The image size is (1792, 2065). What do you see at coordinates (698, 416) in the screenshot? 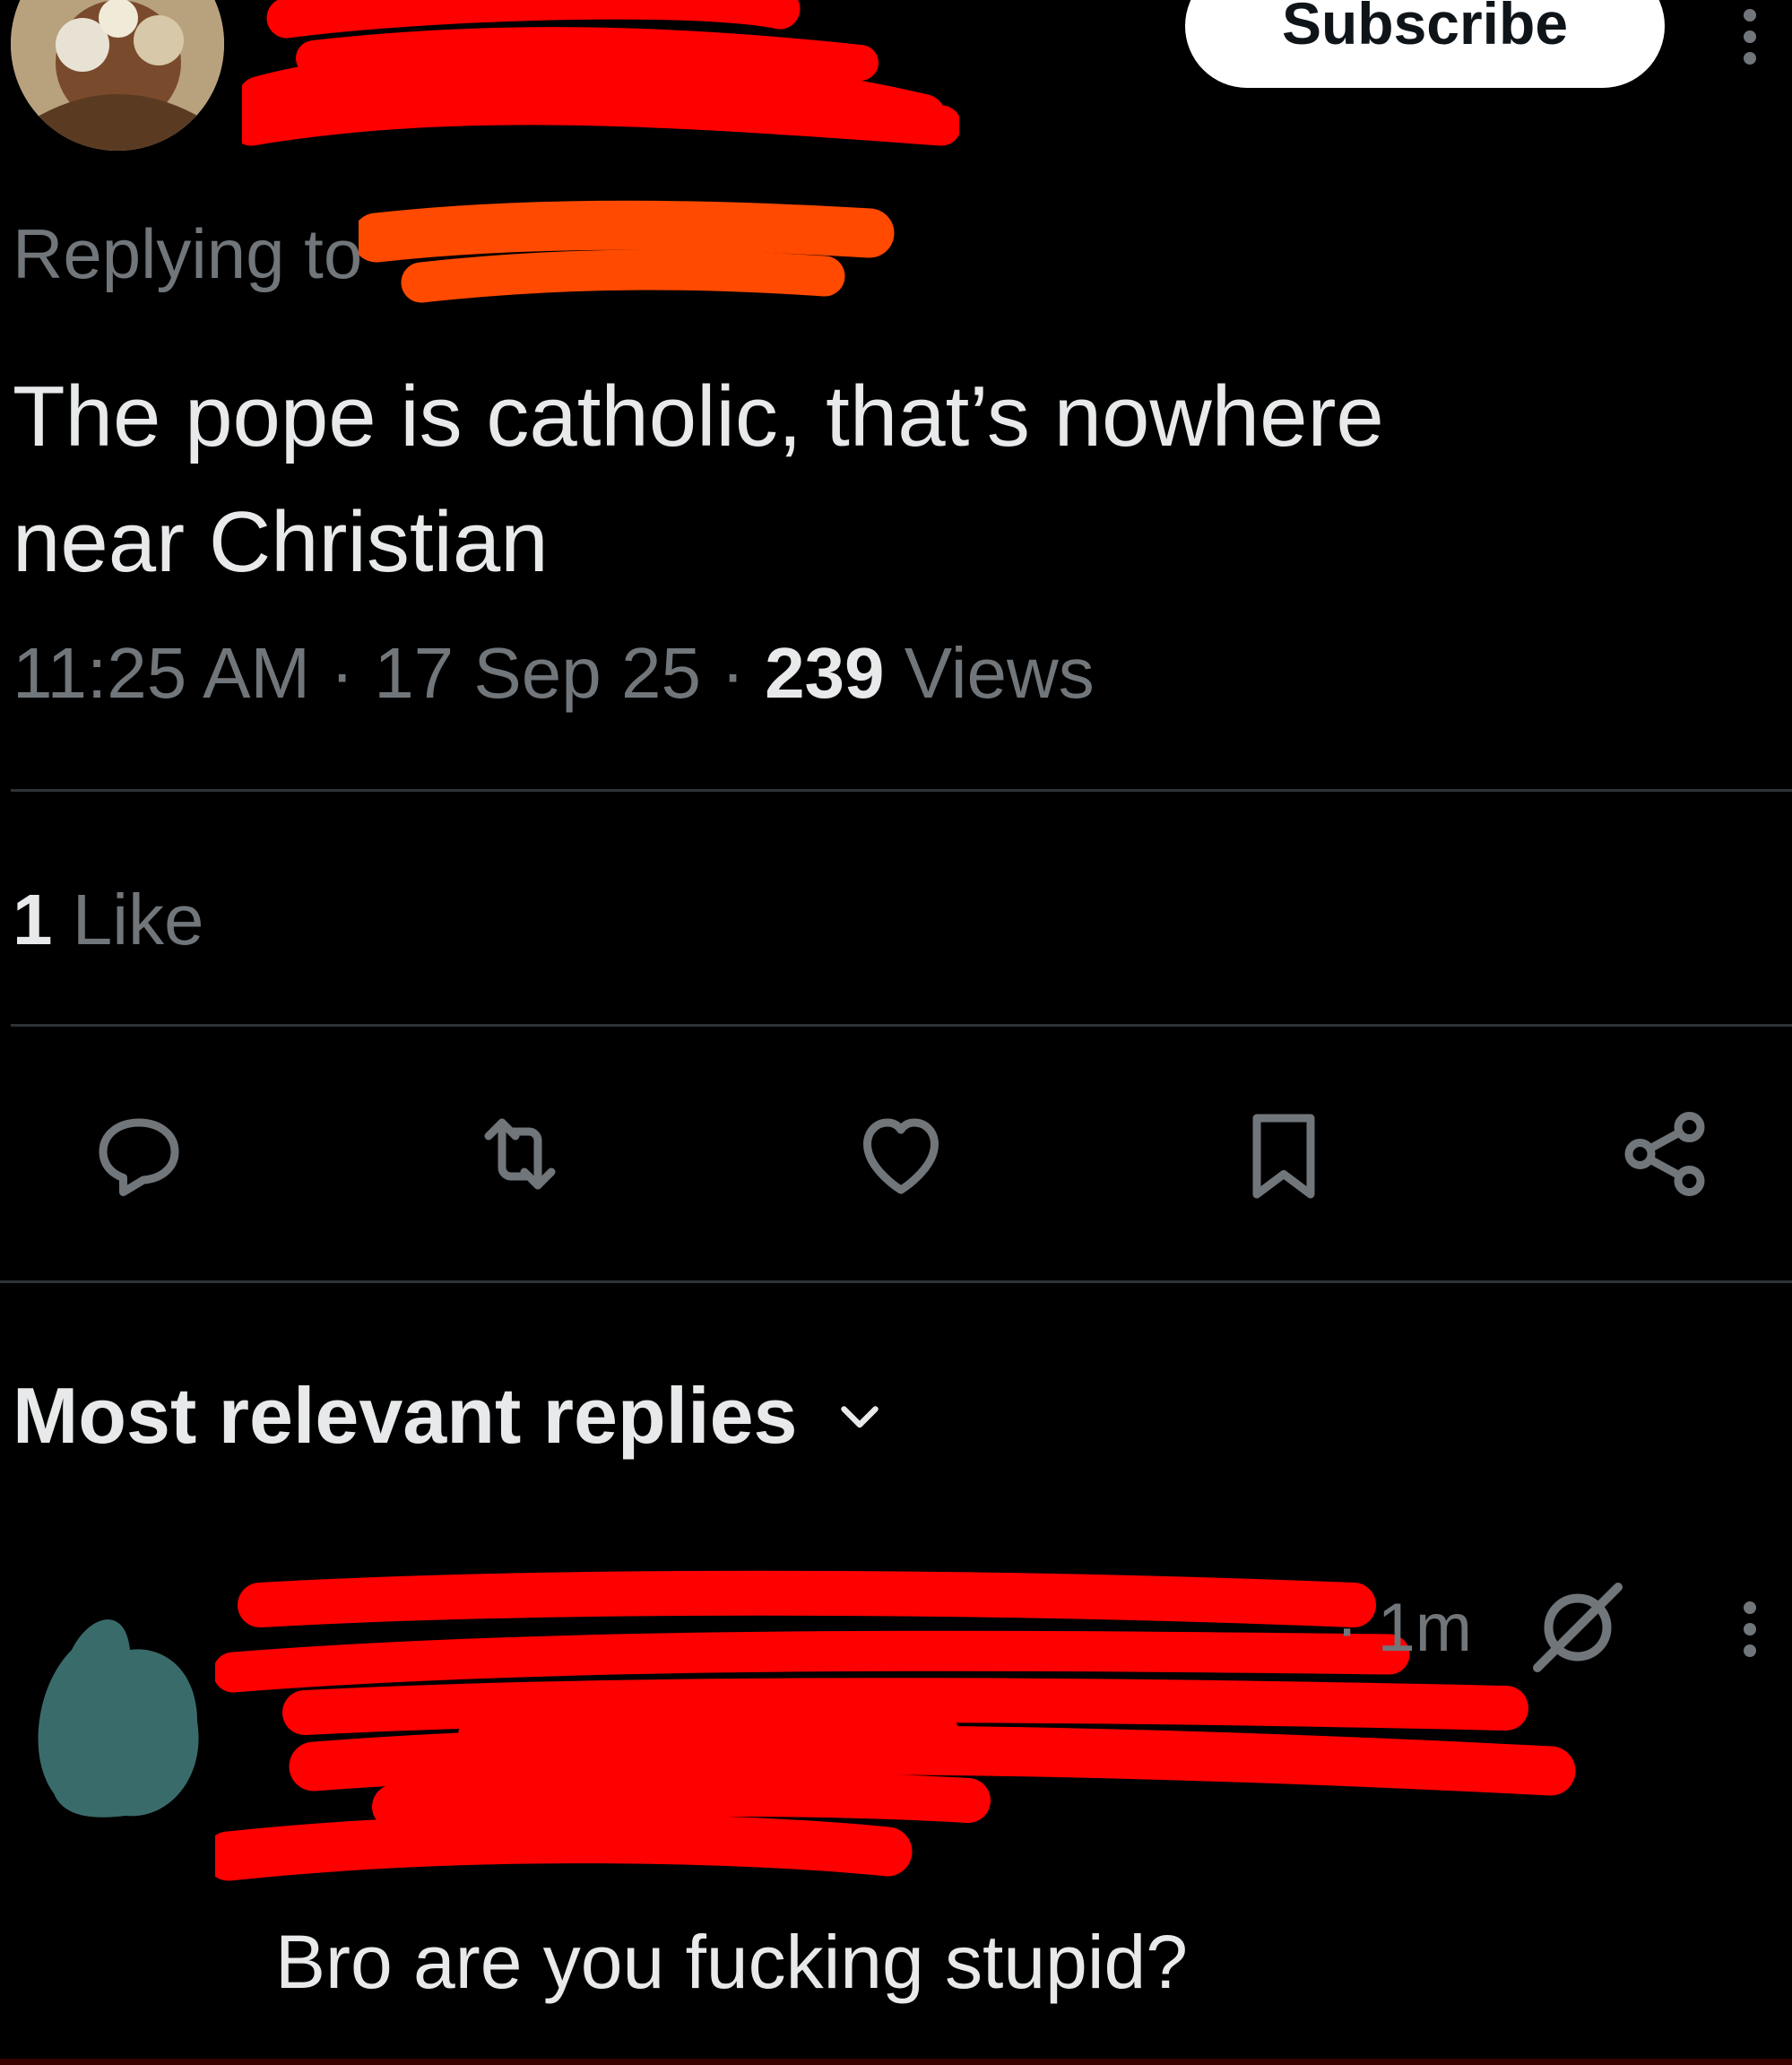
I see `tweet-text-line1: The pope is catholic, that’s nowhere` at bounding box center [698, 416].